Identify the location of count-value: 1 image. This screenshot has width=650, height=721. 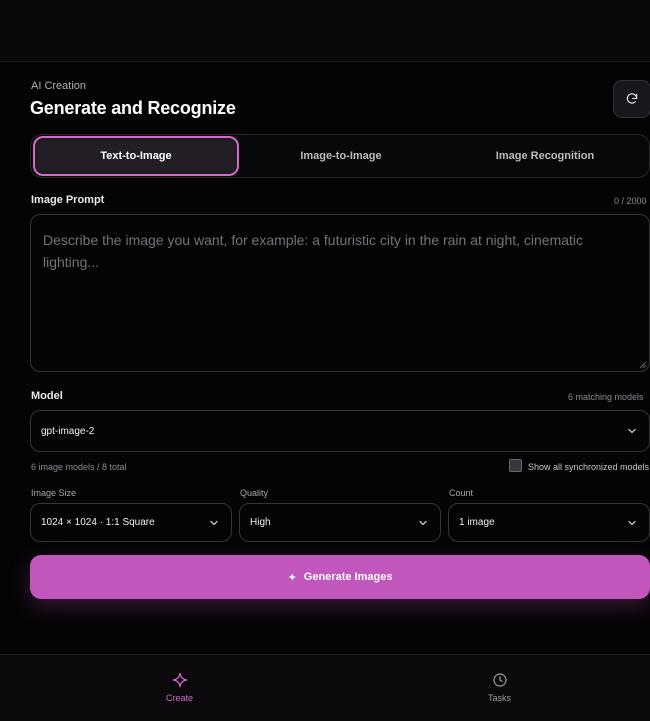
(477, 522).